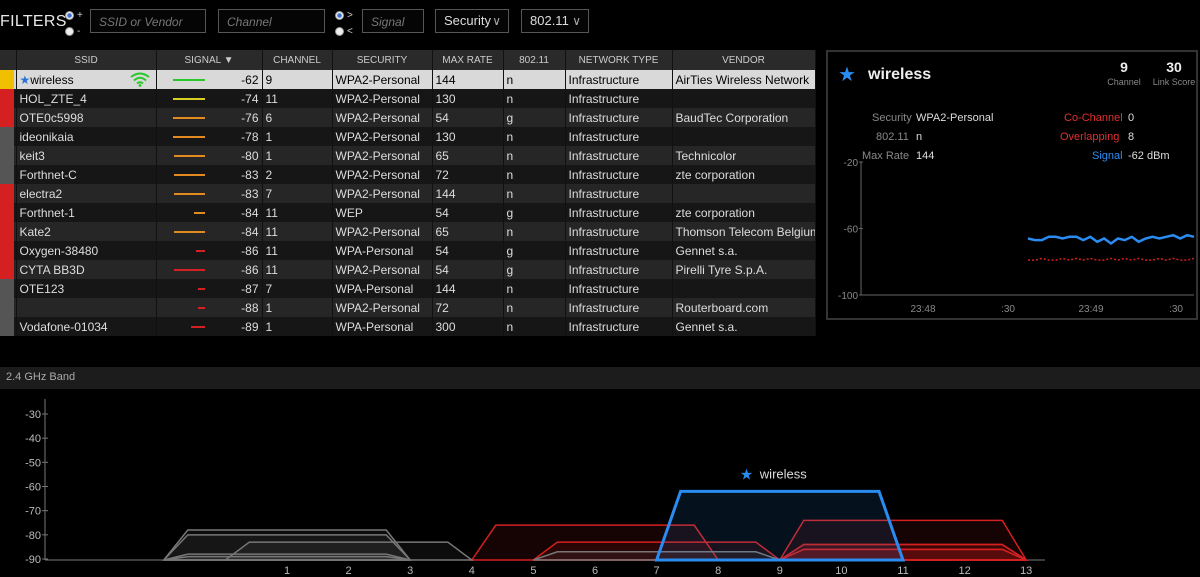 The image size is (1200, 577). What do you see at coordinates (382, 231) in the screenshot?
I see `security-cell: WPA2-Personal` at bounding box center [382, 231].